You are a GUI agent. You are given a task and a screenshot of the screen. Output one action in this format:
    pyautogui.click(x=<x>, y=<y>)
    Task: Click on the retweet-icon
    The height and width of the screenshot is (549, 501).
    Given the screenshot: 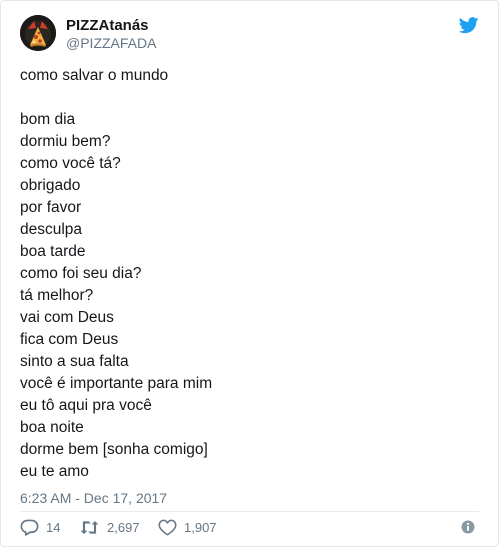 What is the action you would take?
    pyautogui.click(x=89, y=527)
    